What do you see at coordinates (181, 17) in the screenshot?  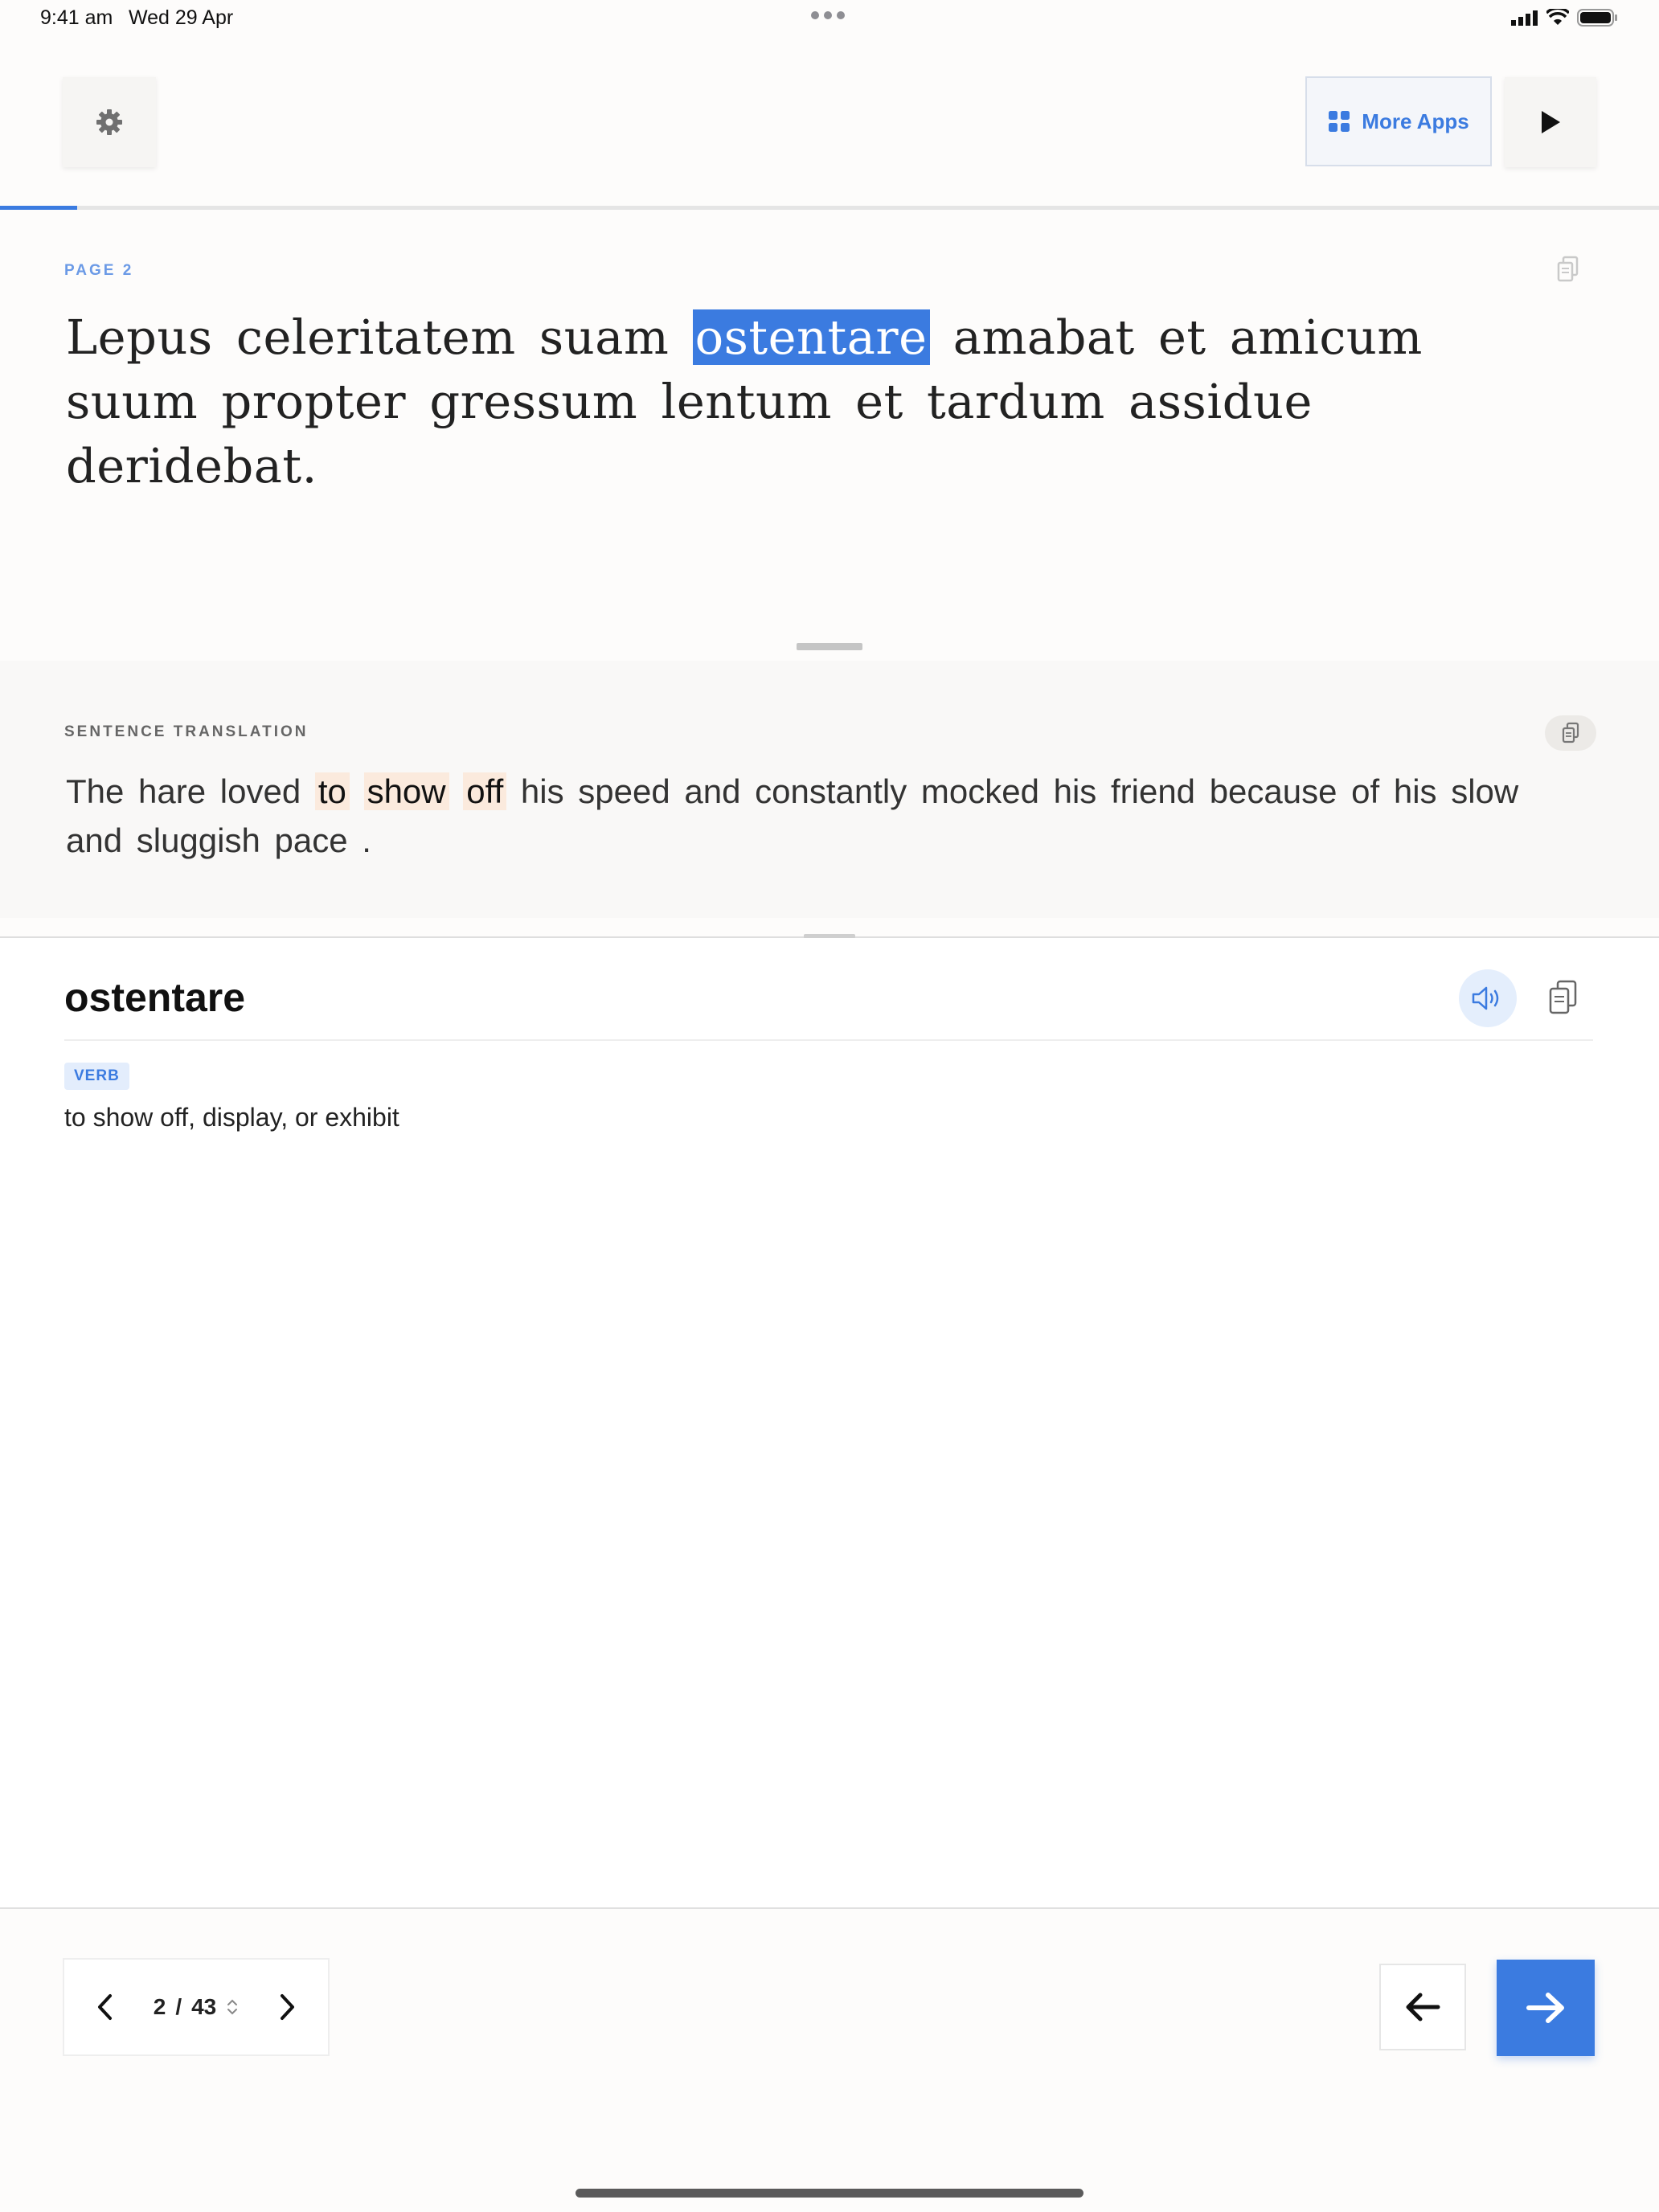 I see `status-date: Wed 29 Apr` at bounding box center [181, 17].